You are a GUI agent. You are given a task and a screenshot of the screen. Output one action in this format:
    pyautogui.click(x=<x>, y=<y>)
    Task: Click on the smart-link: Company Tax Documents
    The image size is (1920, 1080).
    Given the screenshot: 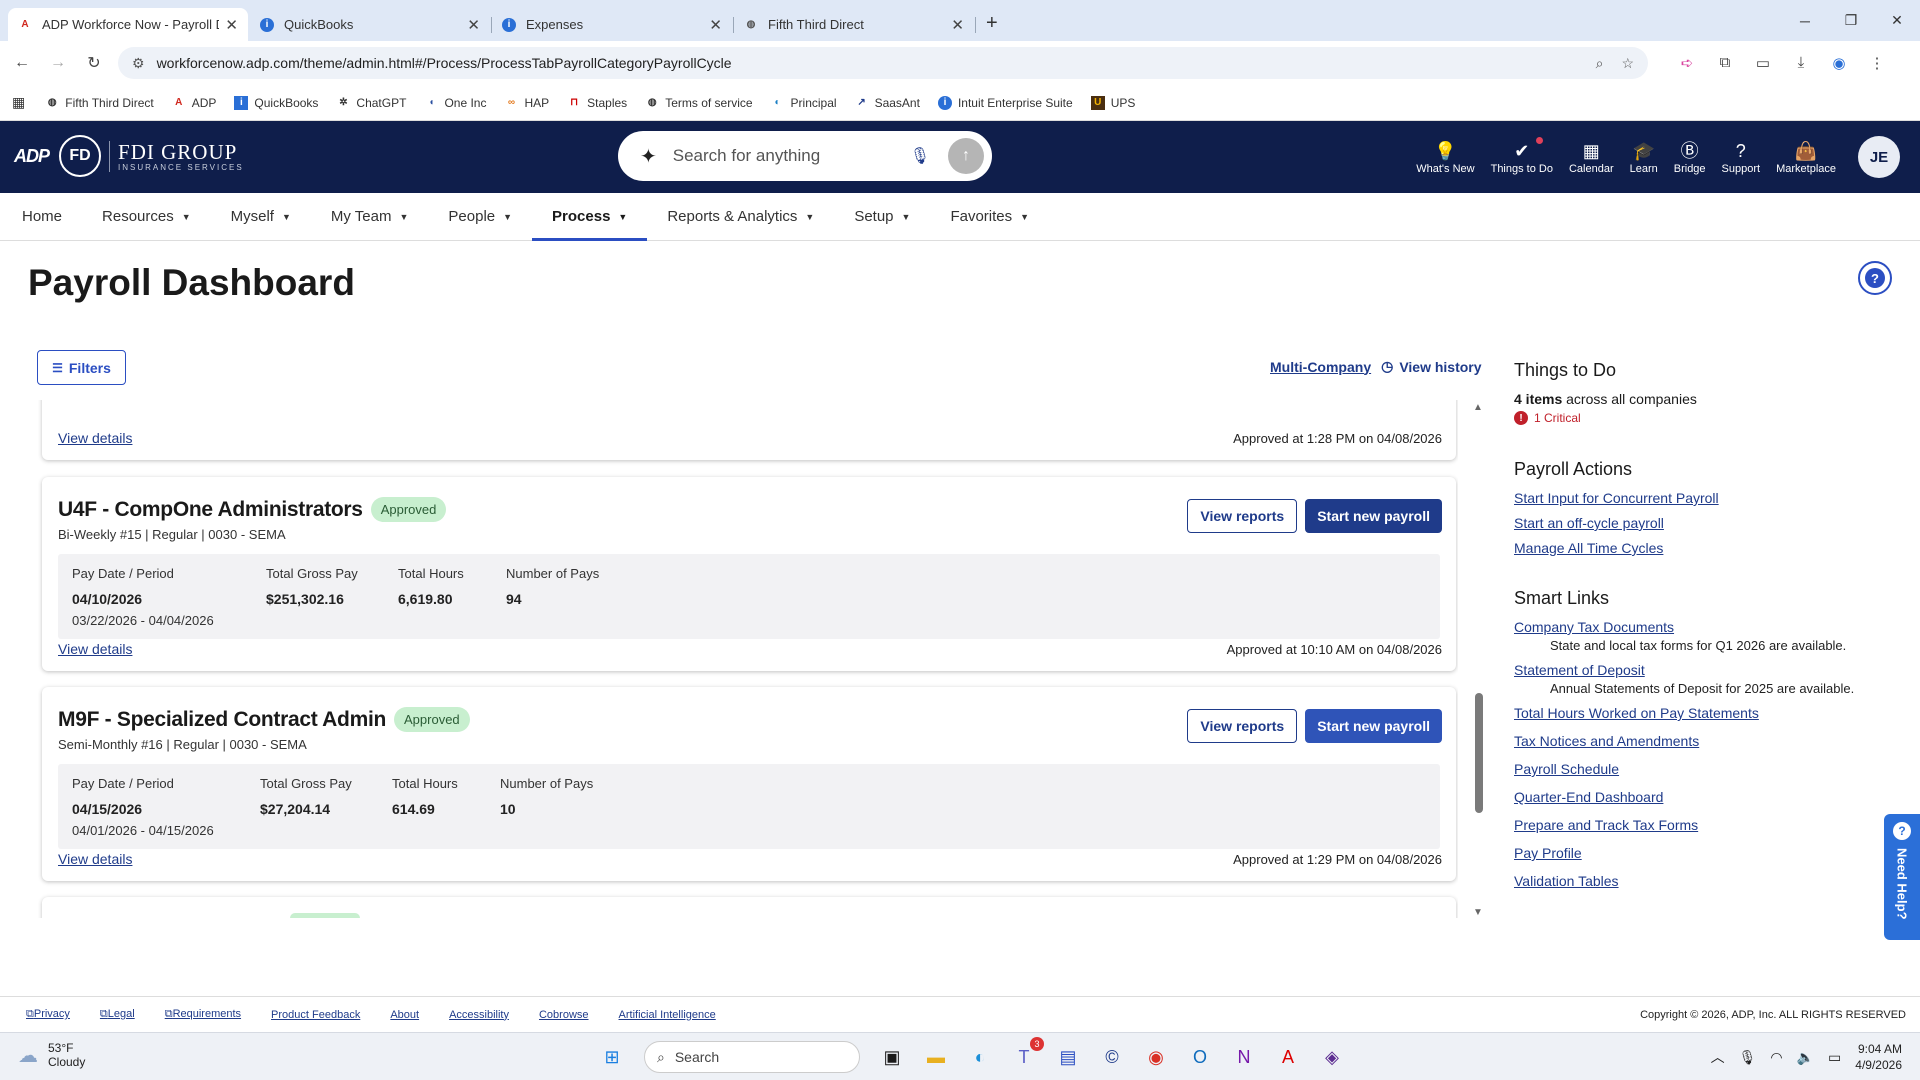 What is the action you would take?
    pyautogui.click(x=1709, y=627)
    